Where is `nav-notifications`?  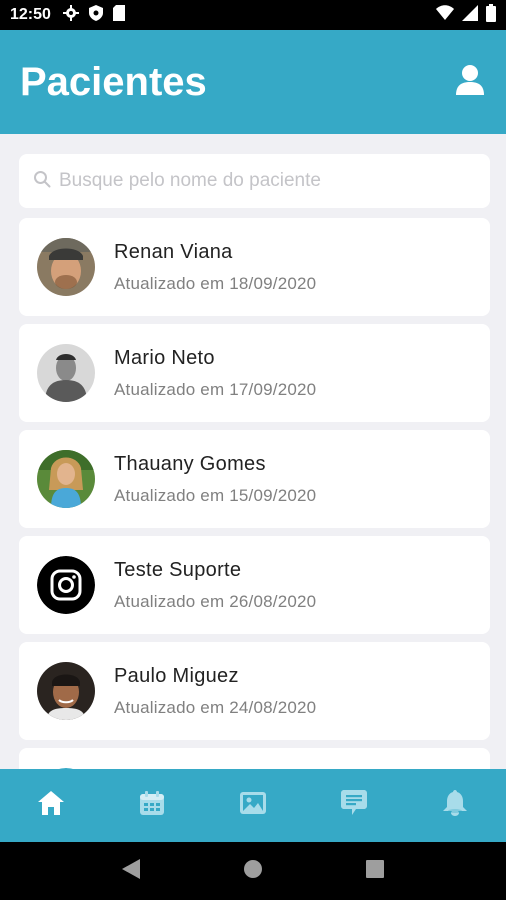
nav-notifications is located at coordinates (455, 806).